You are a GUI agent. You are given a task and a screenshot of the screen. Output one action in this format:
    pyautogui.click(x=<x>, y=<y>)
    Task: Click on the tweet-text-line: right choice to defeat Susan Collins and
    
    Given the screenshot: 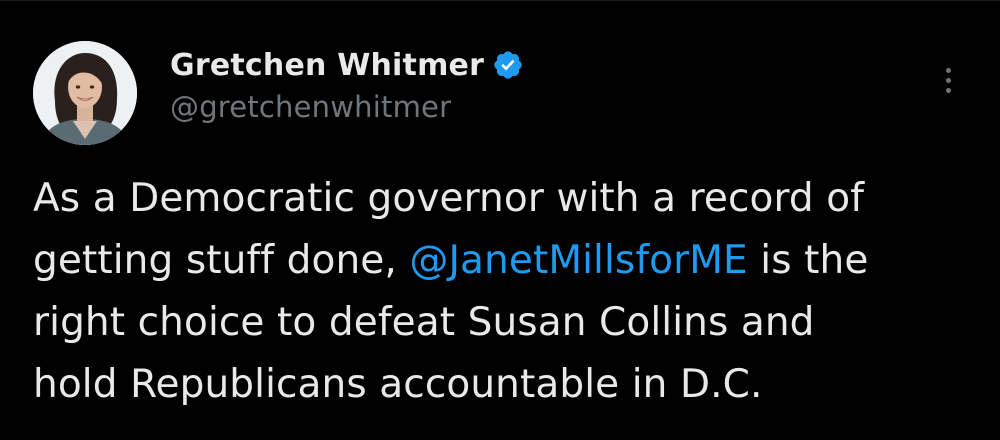 What is the action you would take?
    pyautogui.click(x=424, y=322)
    